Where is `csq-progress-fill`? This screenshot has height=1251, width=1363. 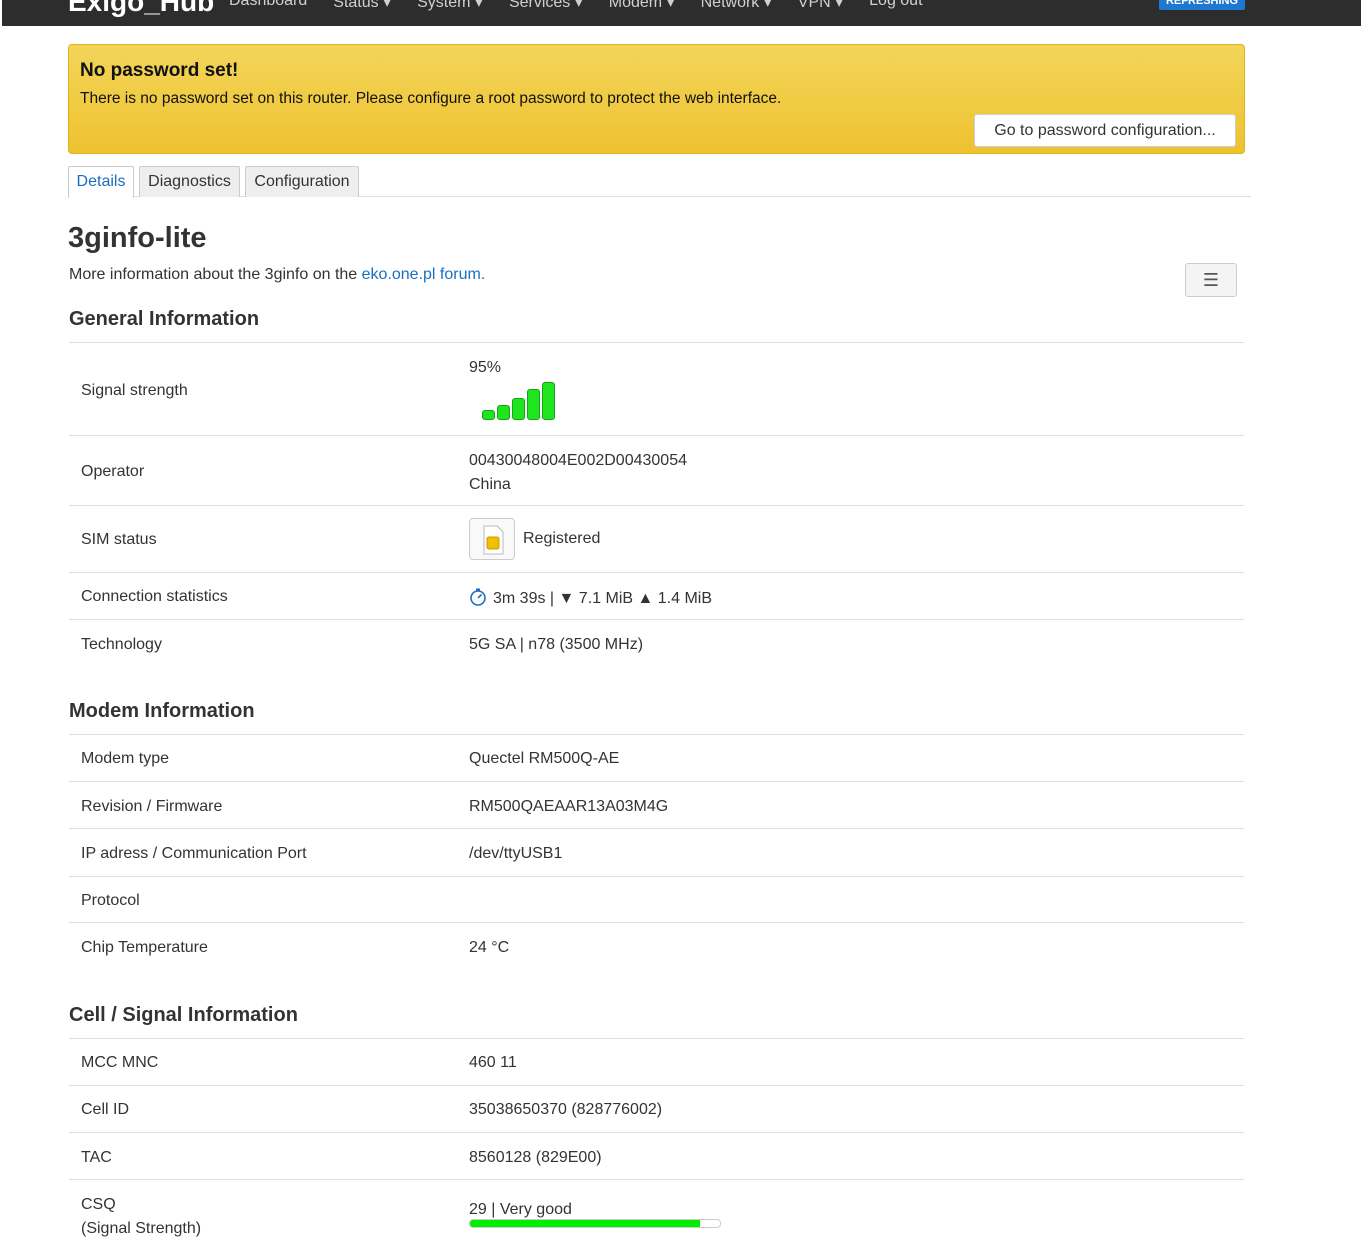
csq-progress-fill is located at coordinates (585, 1223).